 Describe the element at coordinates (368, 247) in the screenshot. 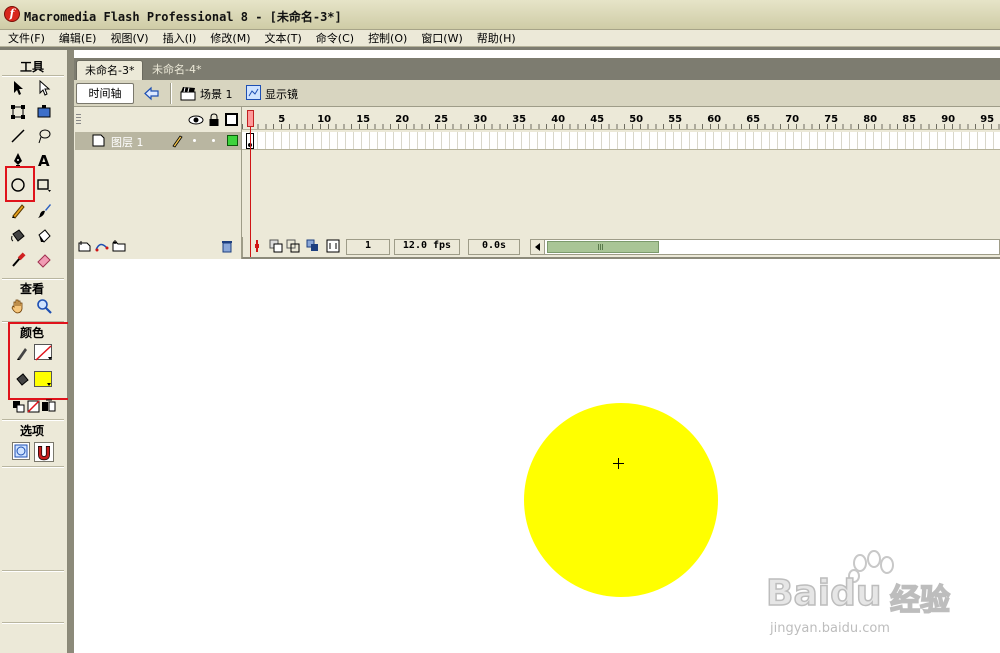

I see `current-frame-field: 1` at that location.